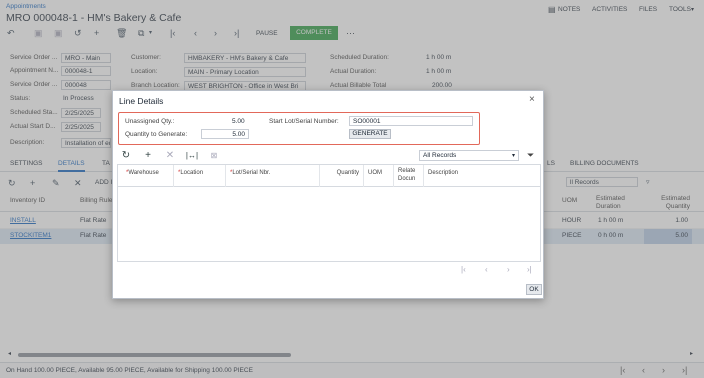  What do you see at coordinates (141, 101) in the screenshot?
I see `dialog-title: Line Details` at bounding box center [141, 101].